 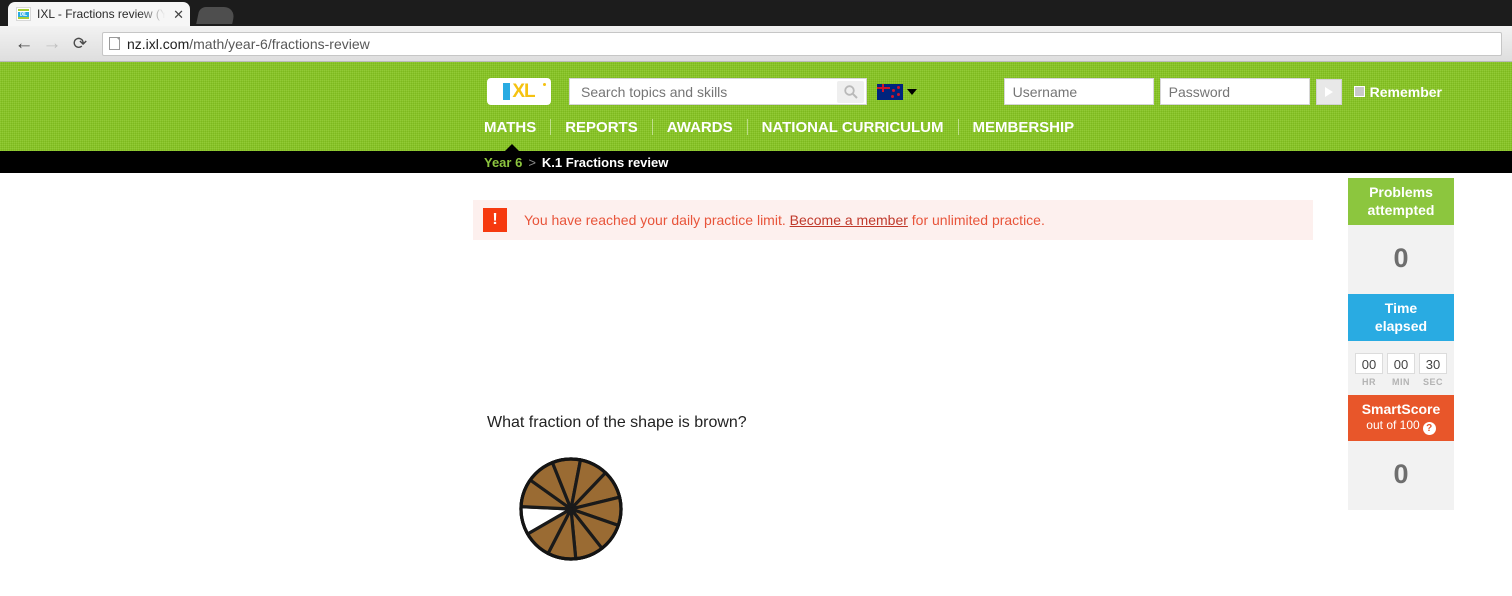 I want to click on timer-spacer, so click(x=1401, y=391).